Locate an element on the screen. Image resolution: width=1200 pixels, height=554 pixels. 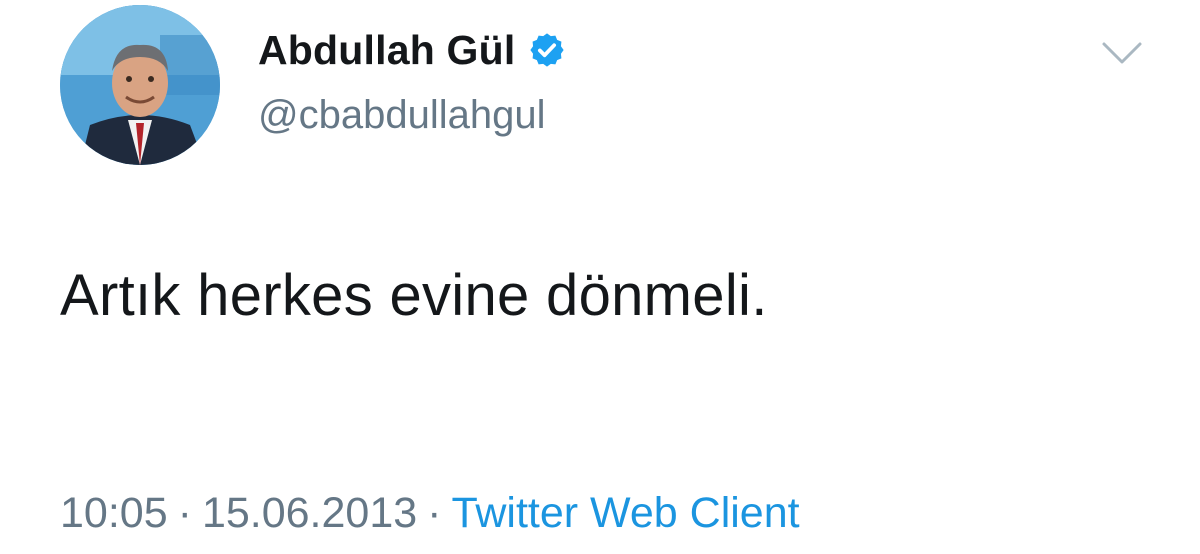
tweet-time: 10:05 is located at coordinates (114, 513).